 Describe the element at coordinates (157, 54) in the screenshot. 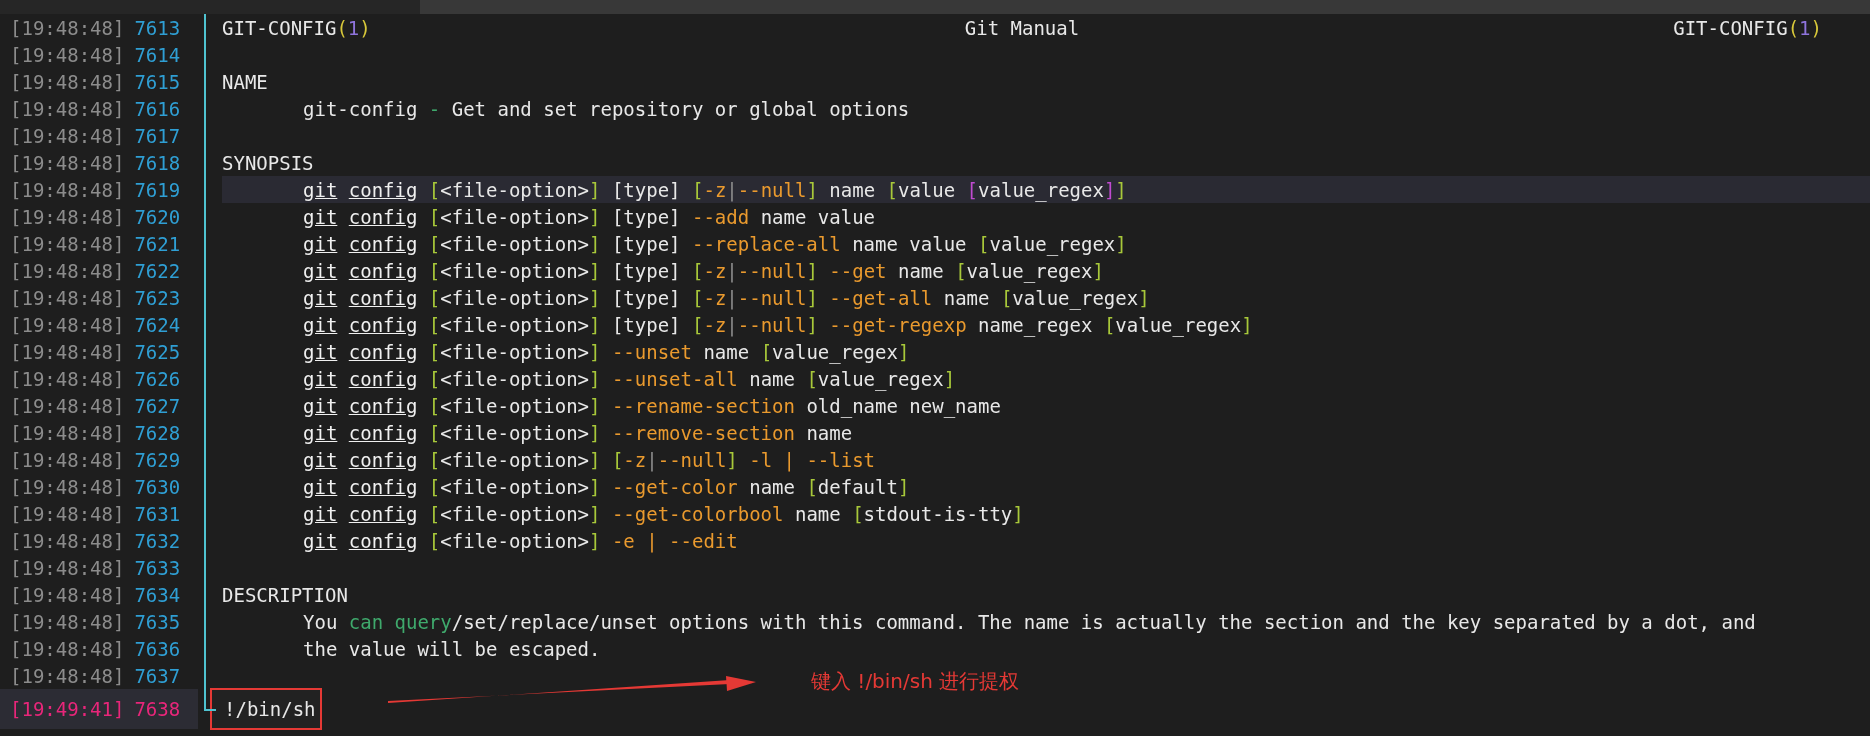

I see `line-number: 7614` at that location.